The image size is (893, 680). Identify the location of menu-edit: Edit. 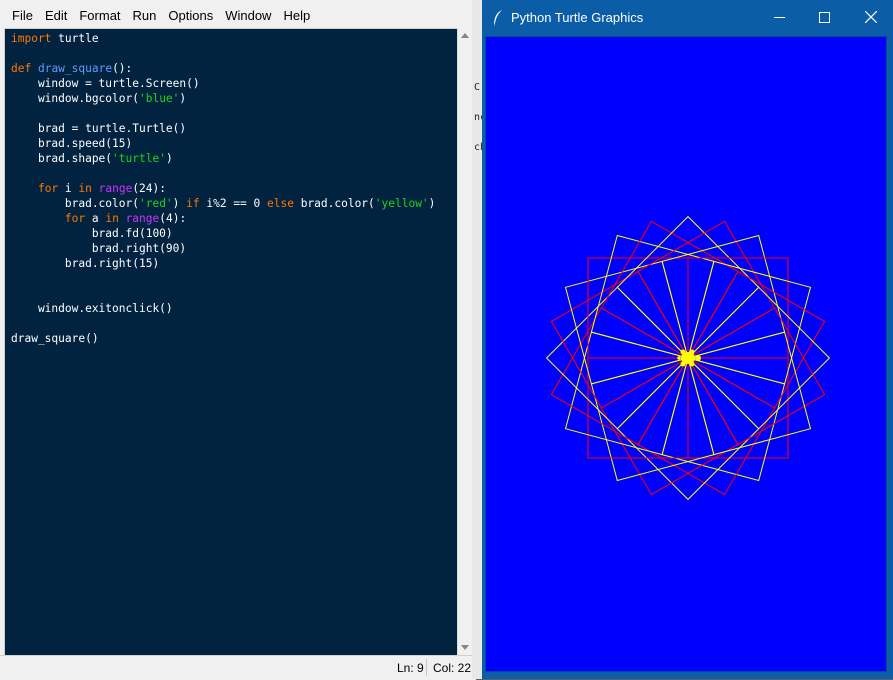
(56, 15).